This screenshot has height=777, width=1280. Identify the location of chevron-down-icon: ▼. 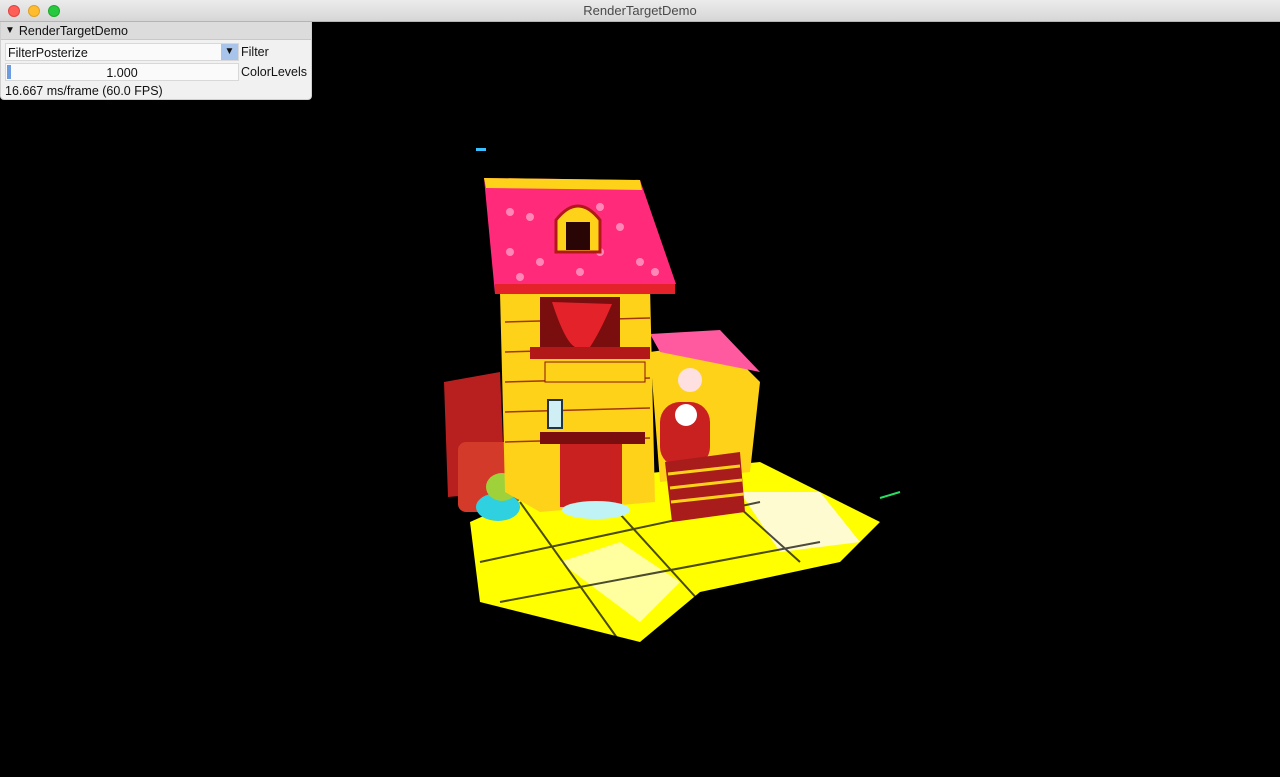
(229, 52).